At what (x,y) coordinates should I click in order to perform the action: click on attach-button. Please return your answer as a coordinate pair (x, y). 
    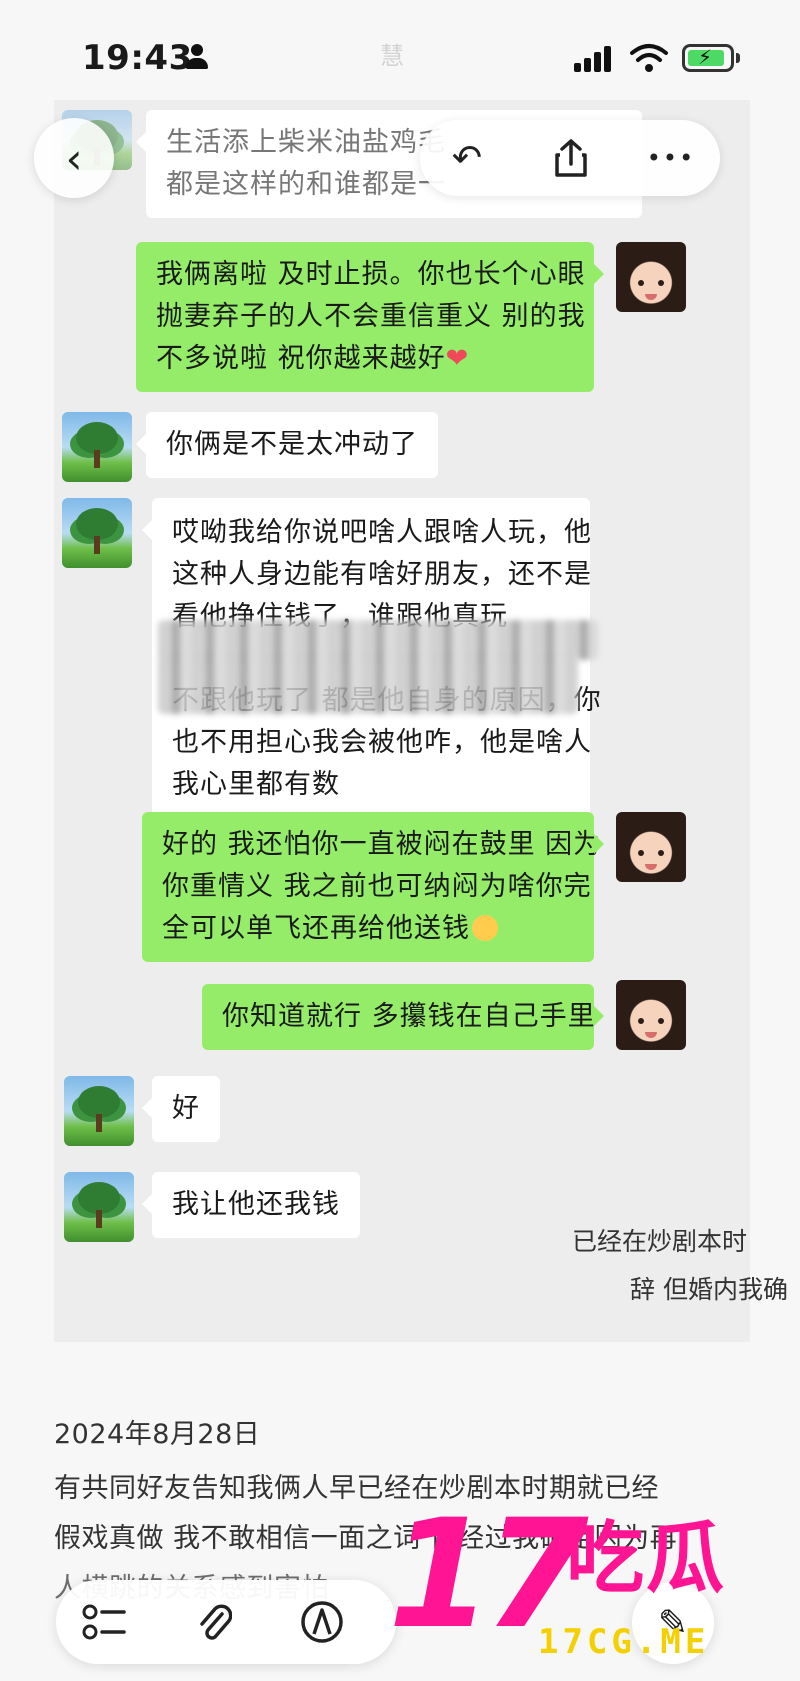
    Looking at the image, I should click on (214, 1622).